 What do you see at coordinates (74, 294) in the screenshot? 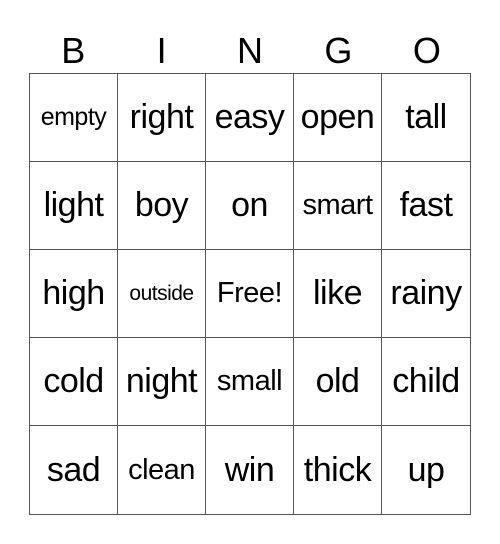
I see `bingo-cell: high` at bounding box center [74, 294].